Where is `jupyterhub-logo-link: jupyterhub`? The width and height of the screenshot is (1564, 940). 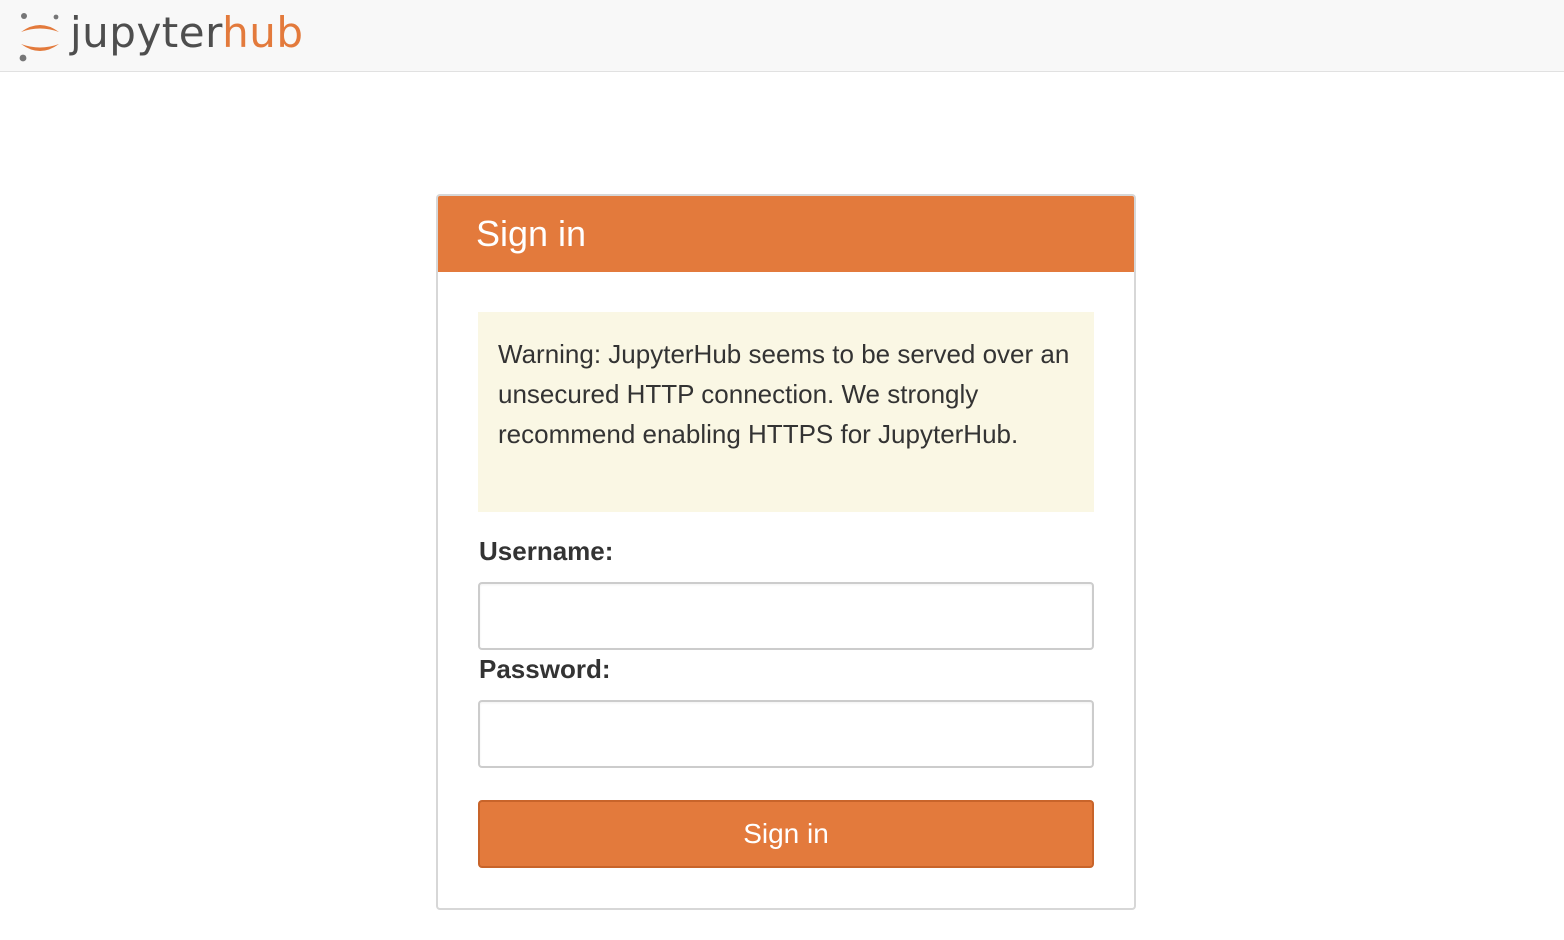
jupyterhub-logo-link: jupyterhub is located at coordinates (160, 36).